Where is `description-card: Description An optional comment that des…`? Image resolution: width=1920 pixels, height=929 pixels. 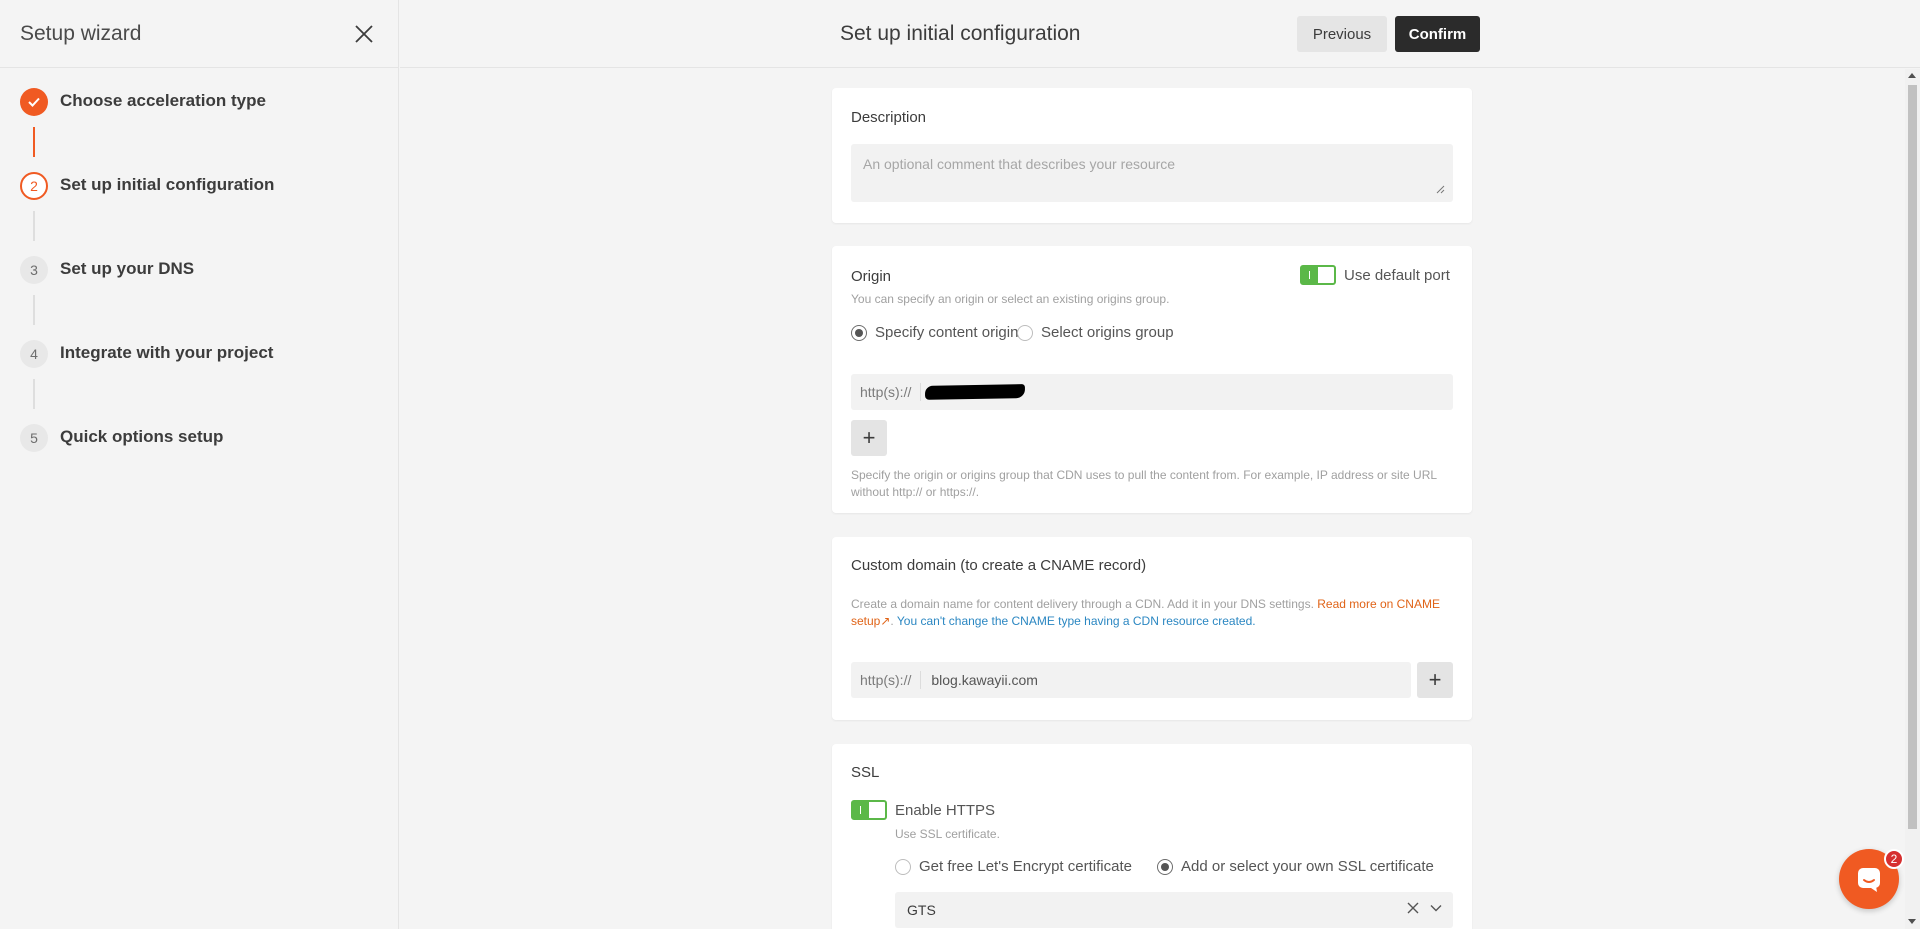 description-card: Description An optional comment that des… is located at coordinates (1152, 155).